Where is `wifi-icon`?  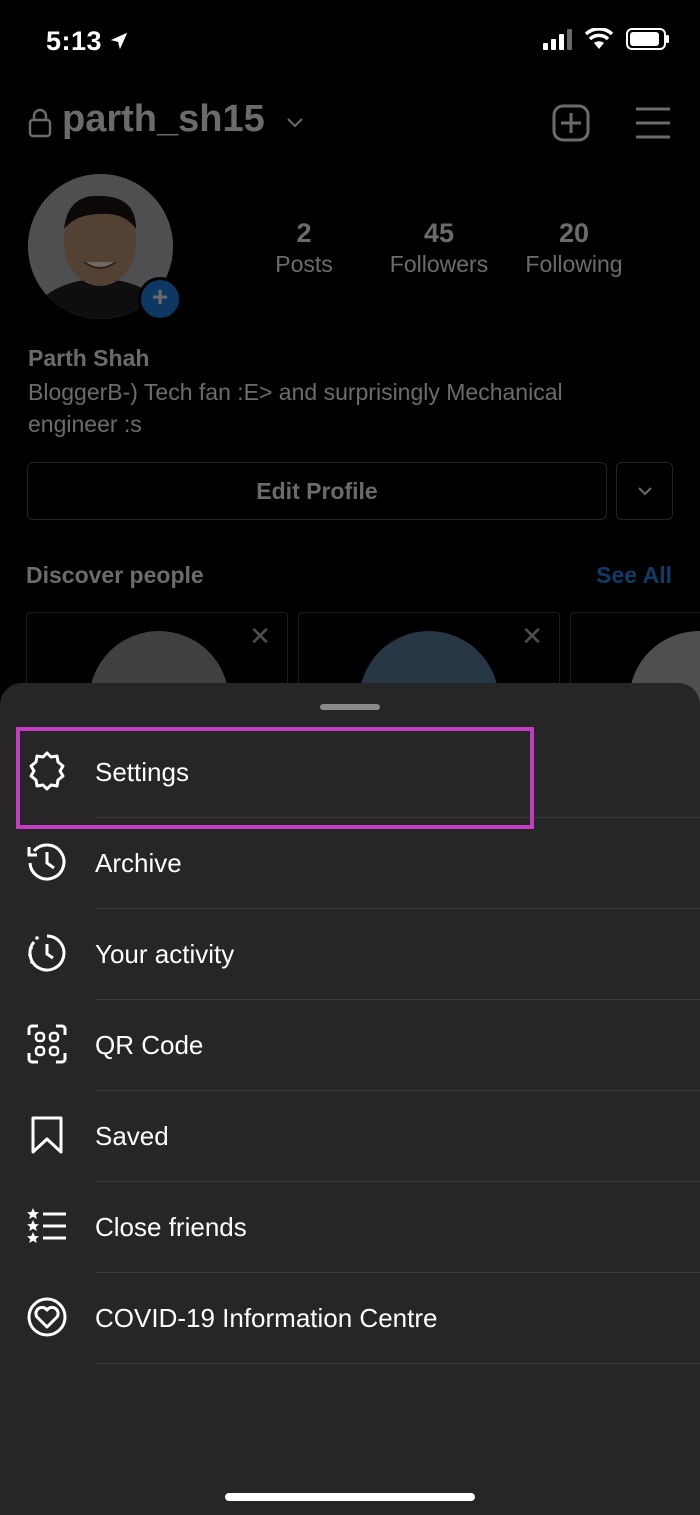 wifi-icon is located at coordinates (599, 38).